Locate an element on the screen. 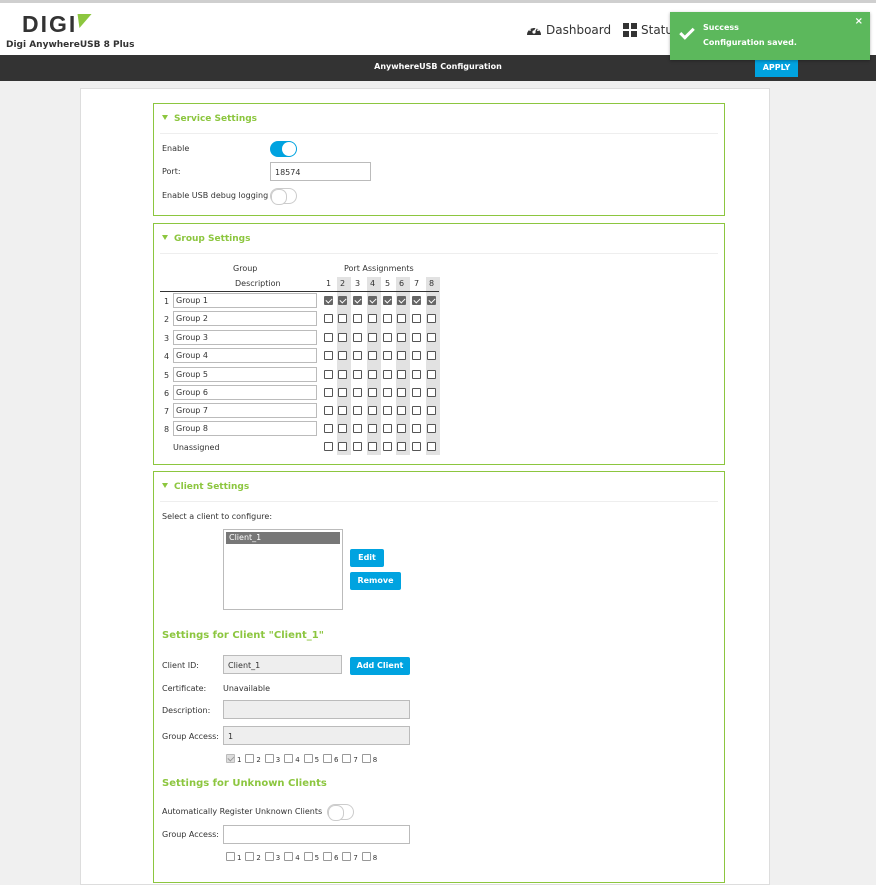 The image size is (876, 885). client-id-input: Client_1 is located at coordinates (282, 664).